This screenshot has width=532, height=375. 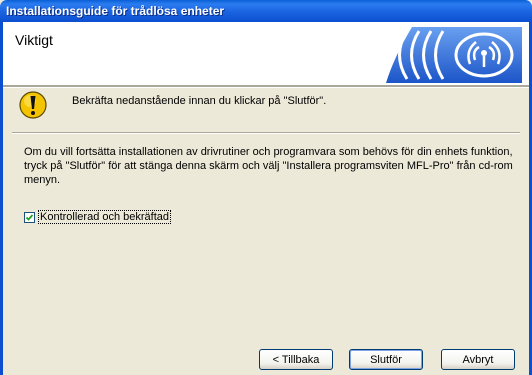 I want to click on header-divider, so click(x=266, y=86).